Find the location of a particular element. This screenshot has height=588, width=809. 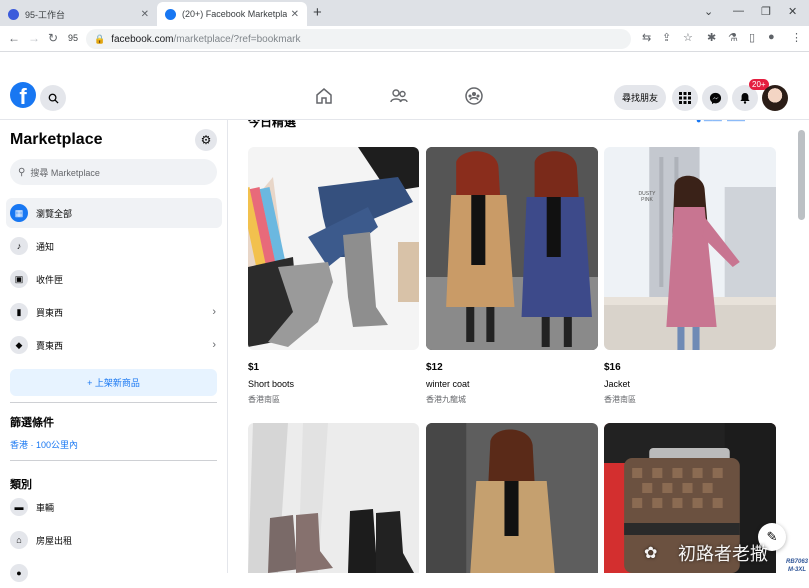

photo-sign: DUSTY PINK is located at coordinates (647, 197).